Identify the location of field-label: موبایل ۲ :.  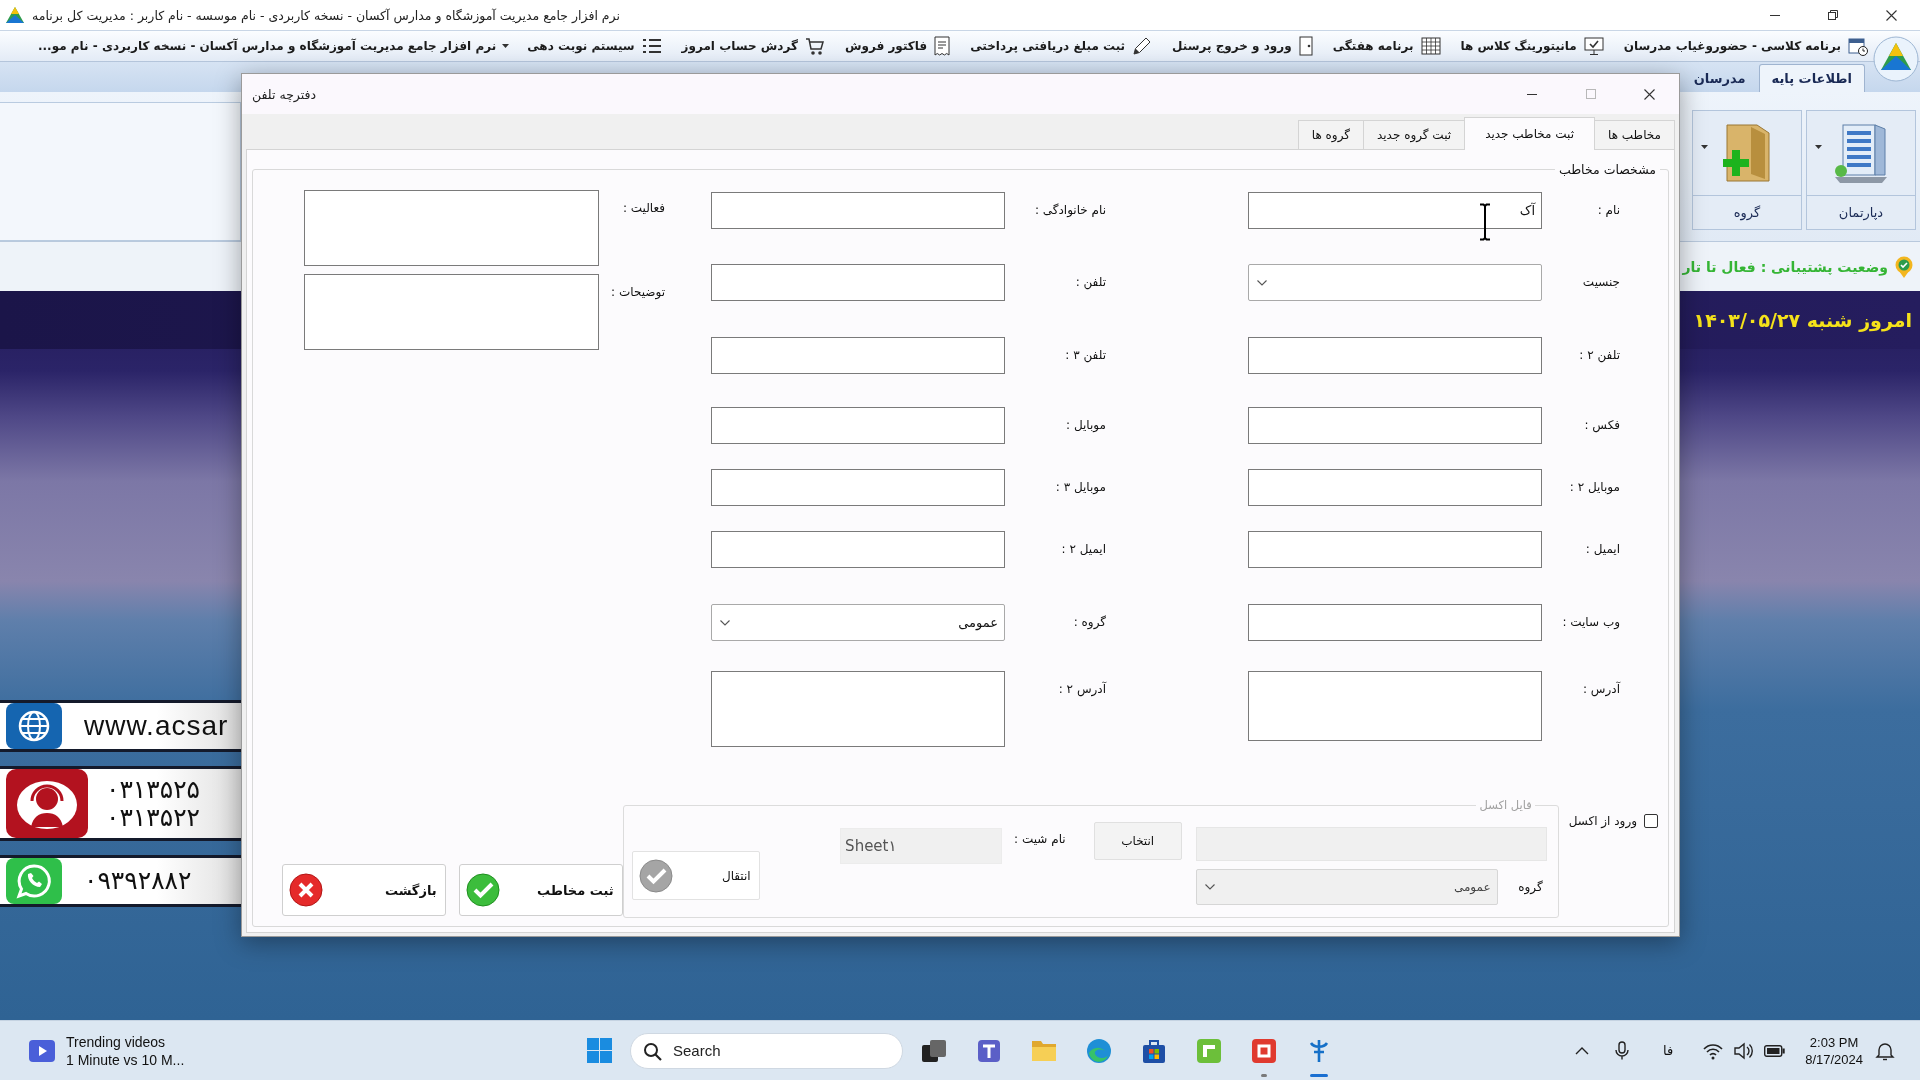
(1594, 487).